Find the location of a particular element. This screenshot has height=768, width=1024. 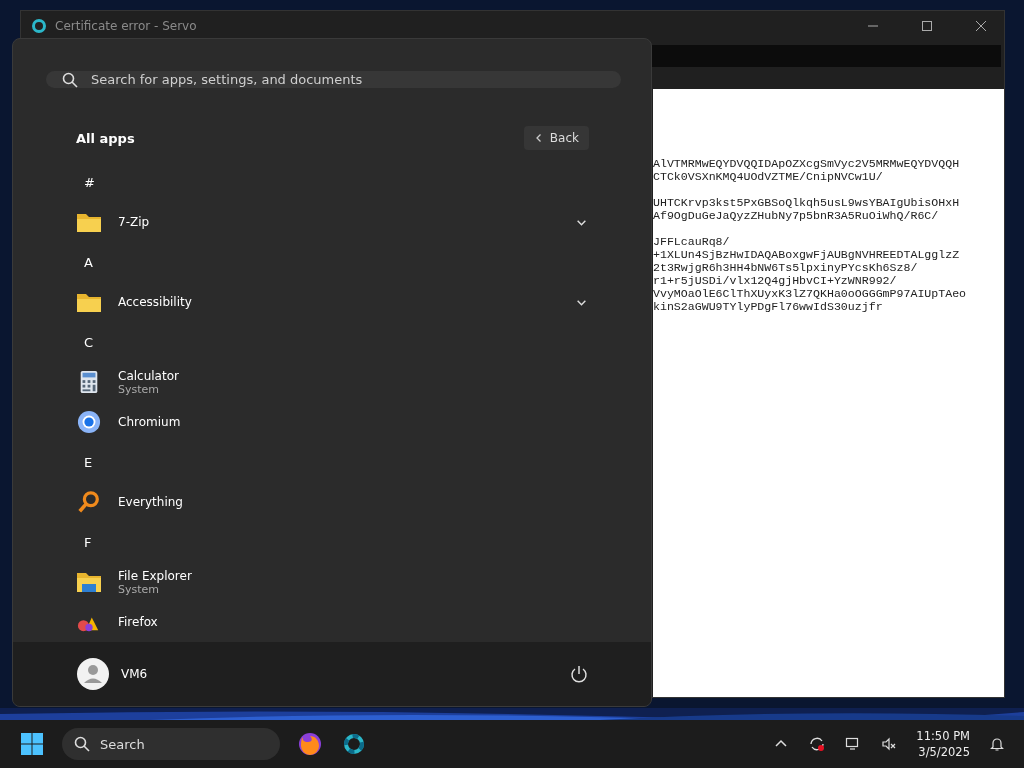

search-field: Search for apps, settings, and documents is located at coordinates (333, 79).